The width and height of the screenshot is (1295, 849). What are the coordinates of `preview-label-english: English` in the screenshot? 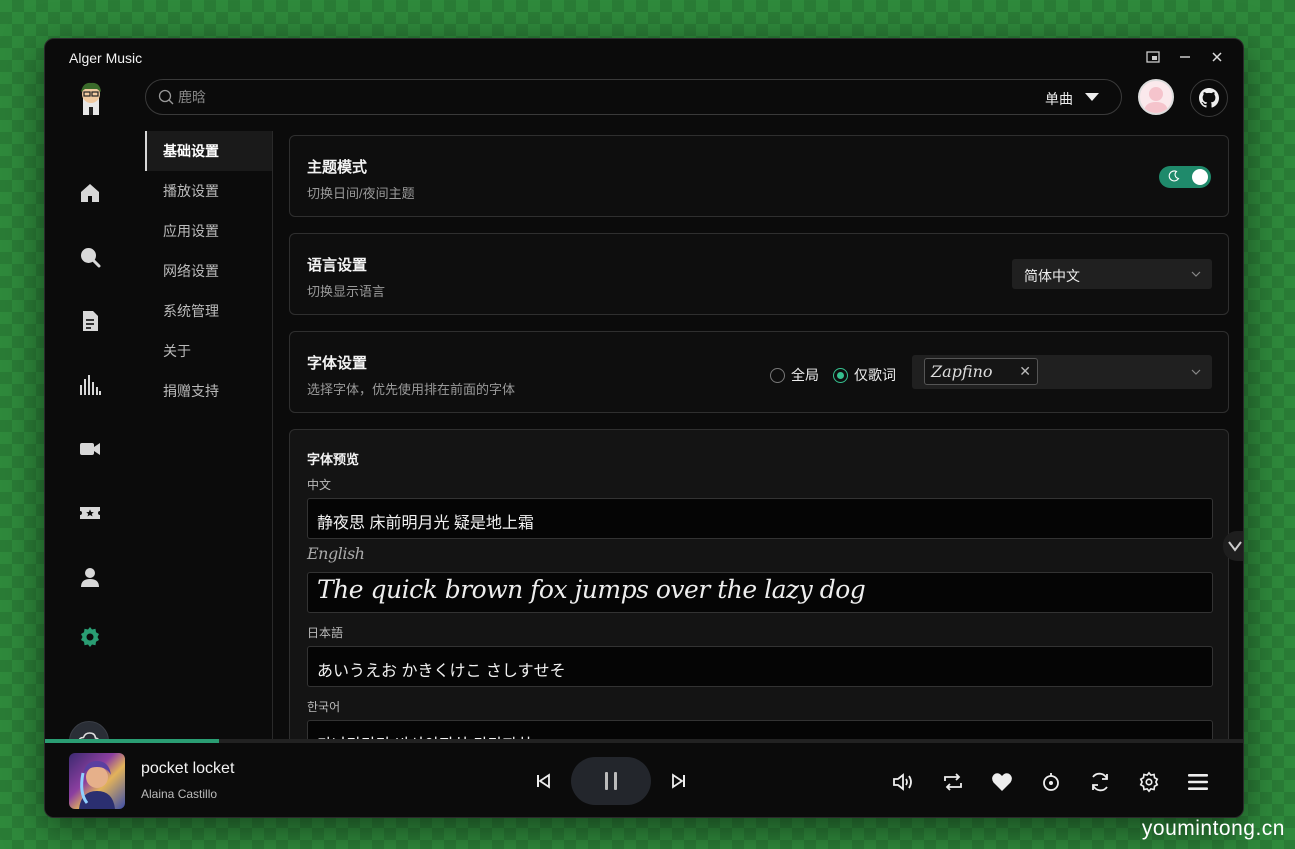 It's located at (336, 553).